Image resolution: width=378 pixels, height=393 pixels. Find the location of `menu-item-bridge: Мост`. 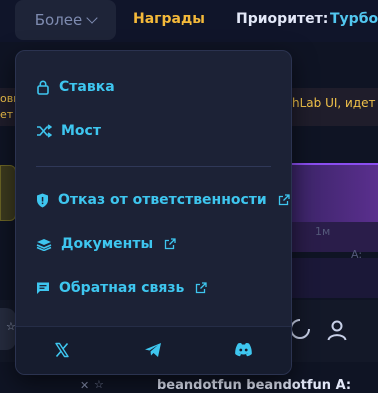

menu-item-bridge: Мост is located at coordinates (68, 131).